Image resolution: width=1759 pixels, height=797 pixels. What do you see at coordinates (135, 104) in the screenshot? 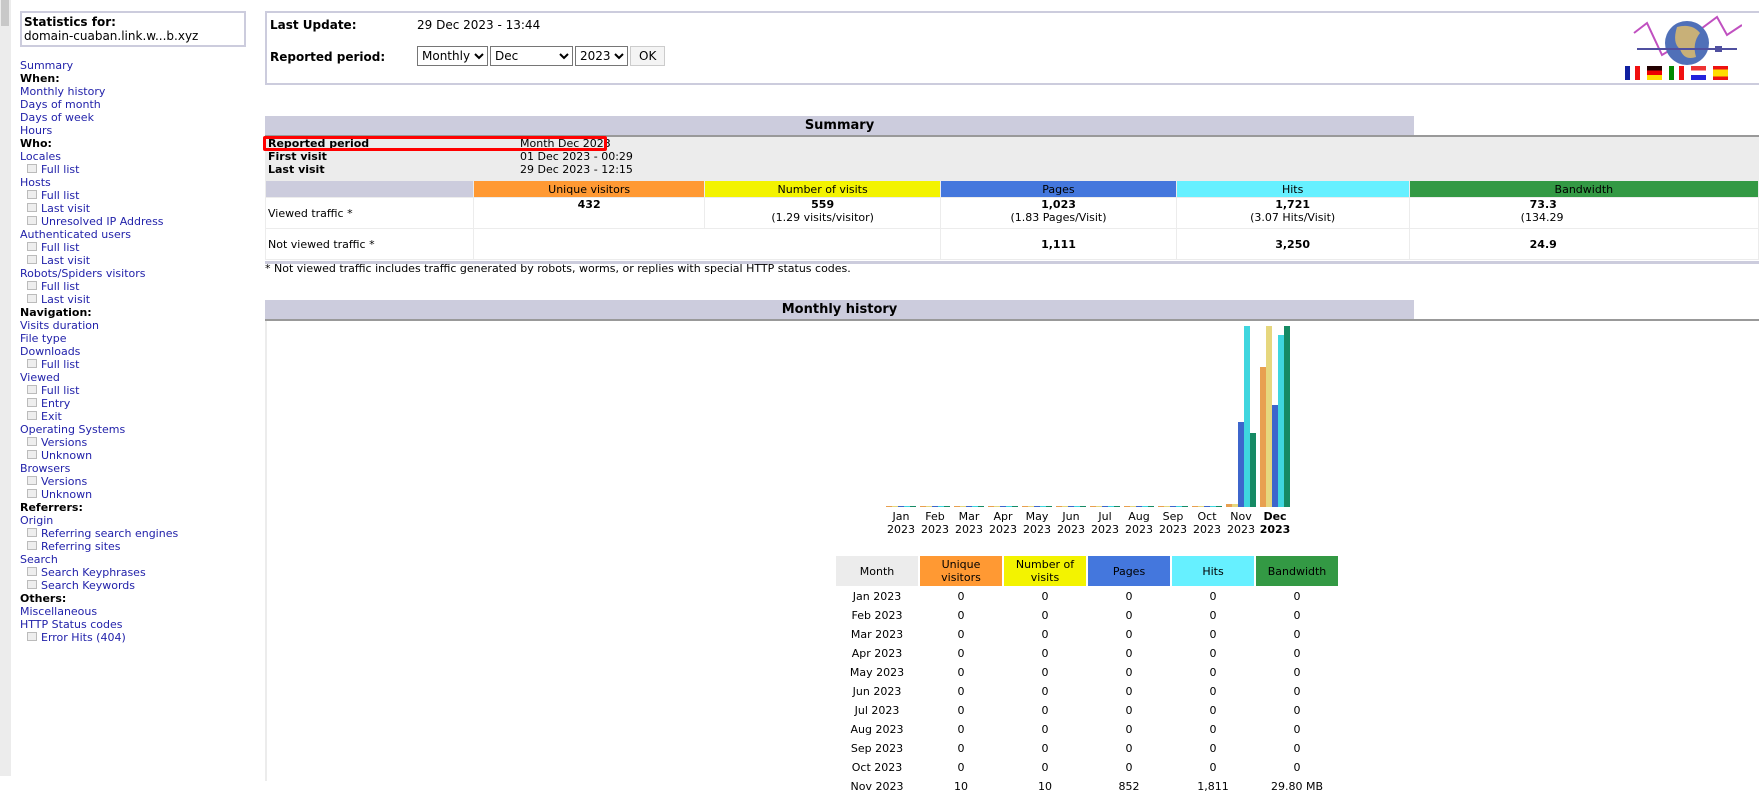
I see `menu-item-days-of-month: Days of month` at bounding box center [135, 104].